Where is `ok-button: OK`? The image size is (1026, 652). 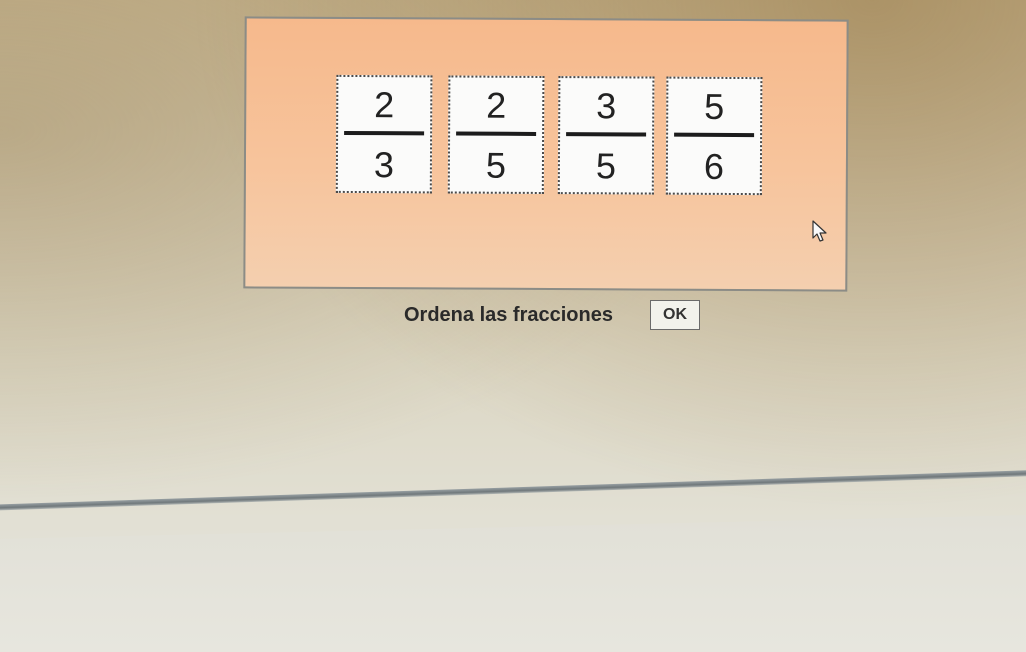 ok-button: OK is located at coordinates (675, 315).